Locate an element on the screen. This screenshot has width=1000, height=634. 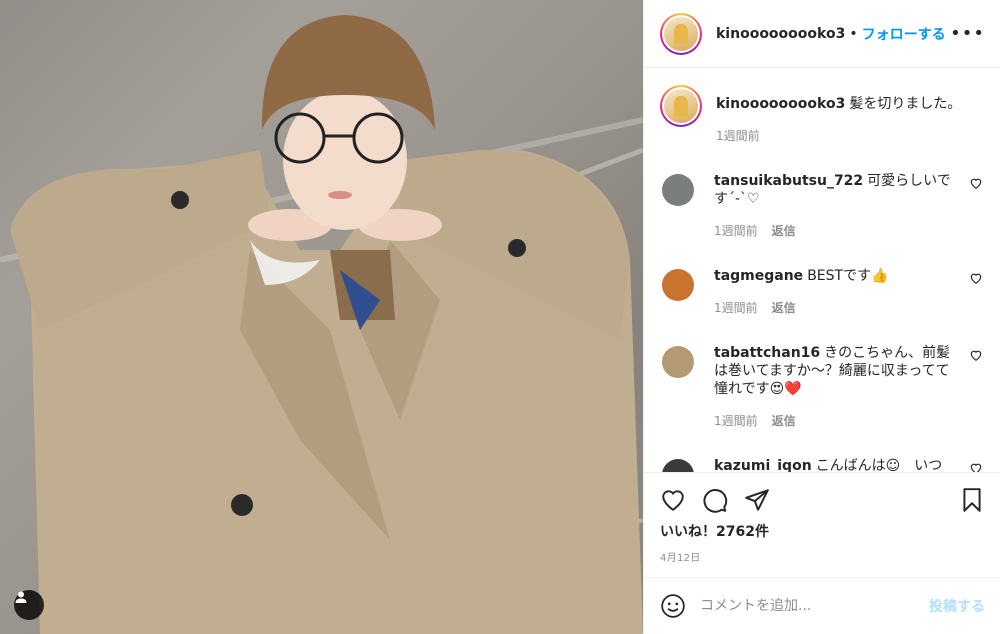
caption: kinooooooooko3 髪を切りました。 1週間前 is located at coordinates (822, 114).